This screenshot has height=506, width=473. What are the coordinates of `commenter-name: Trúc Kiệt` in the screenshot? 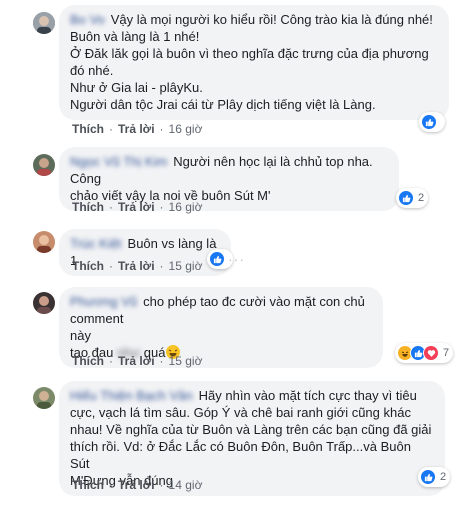 It's located at (96, 243).